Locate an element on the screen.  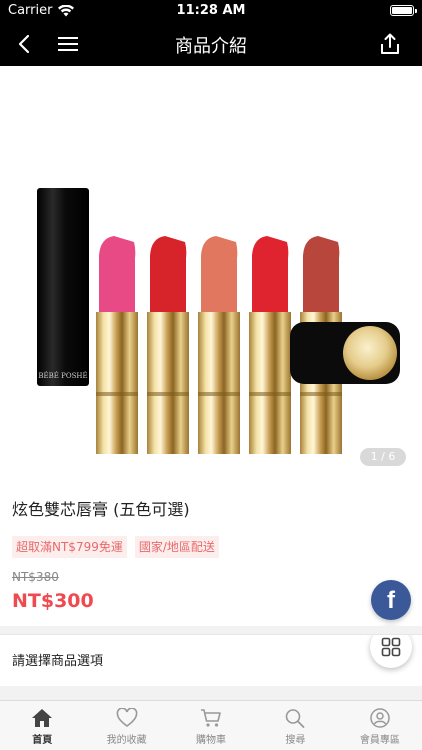
facebook-icon: f is located at coordinates (391, 600).